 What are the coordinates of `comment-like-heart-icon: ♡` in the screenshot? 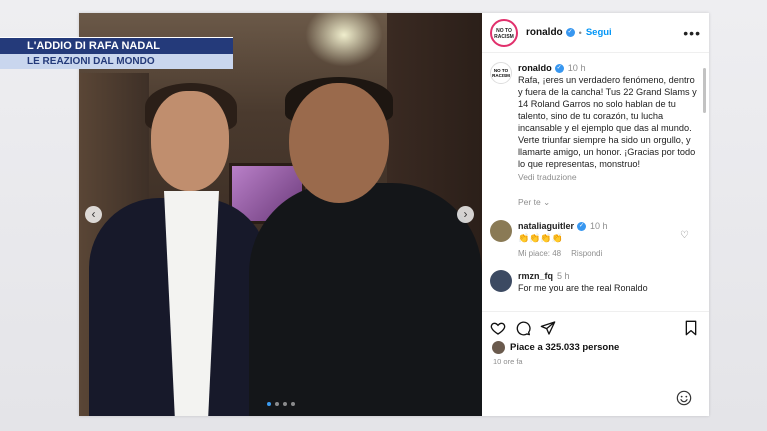 It's located at (684, 235).